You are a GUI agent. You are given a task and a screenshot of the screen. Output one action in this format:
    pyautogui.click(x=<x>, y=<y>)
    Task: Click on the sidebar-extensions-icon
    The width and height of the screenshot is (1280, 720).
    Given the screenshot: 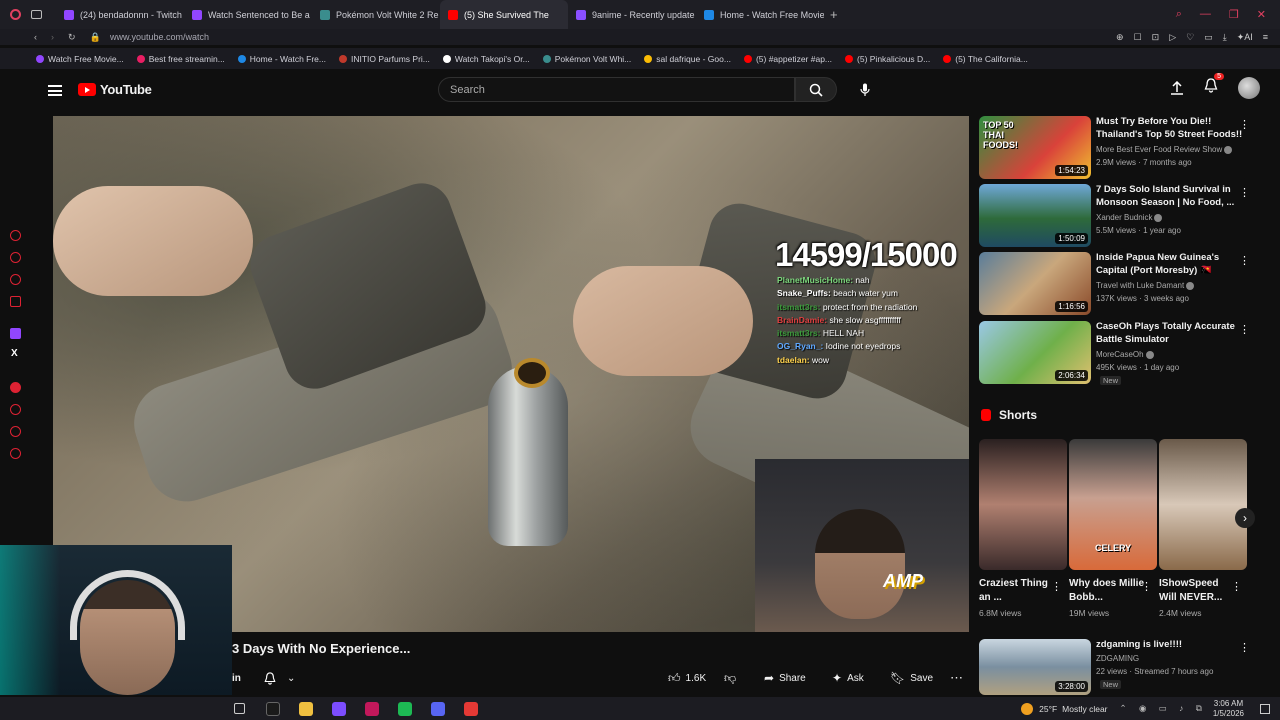 What is the action you would take?
    pyautogui.click(x=15, y=431)
    